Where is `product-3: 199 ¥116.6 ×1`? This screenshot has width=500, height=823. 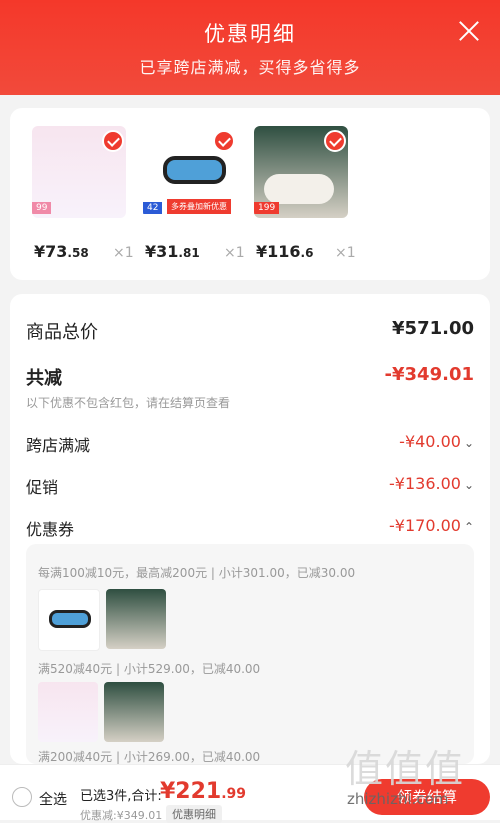 product-3: 199 ¥116.6 ×1 is located at coordinates (305, 193).